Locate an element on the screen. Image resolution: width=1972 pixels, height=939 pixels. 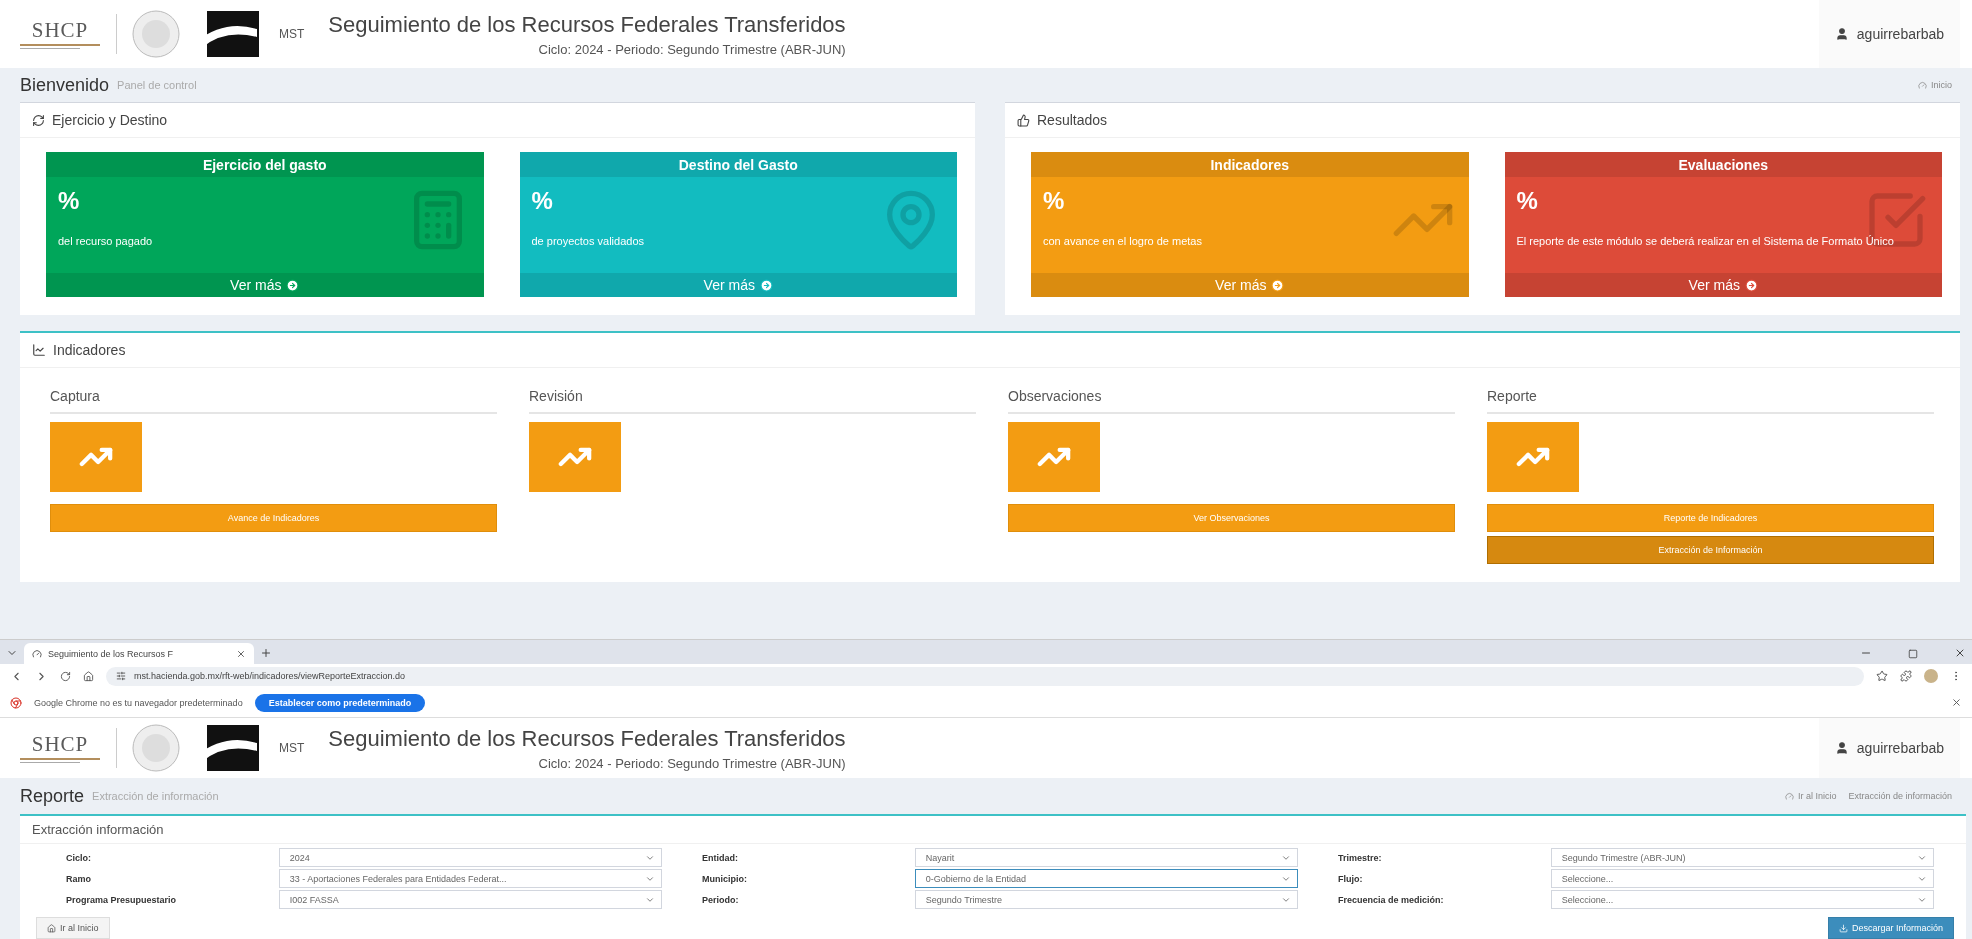
page-subtitle: Panel de control is located at coordinates (157, 85).